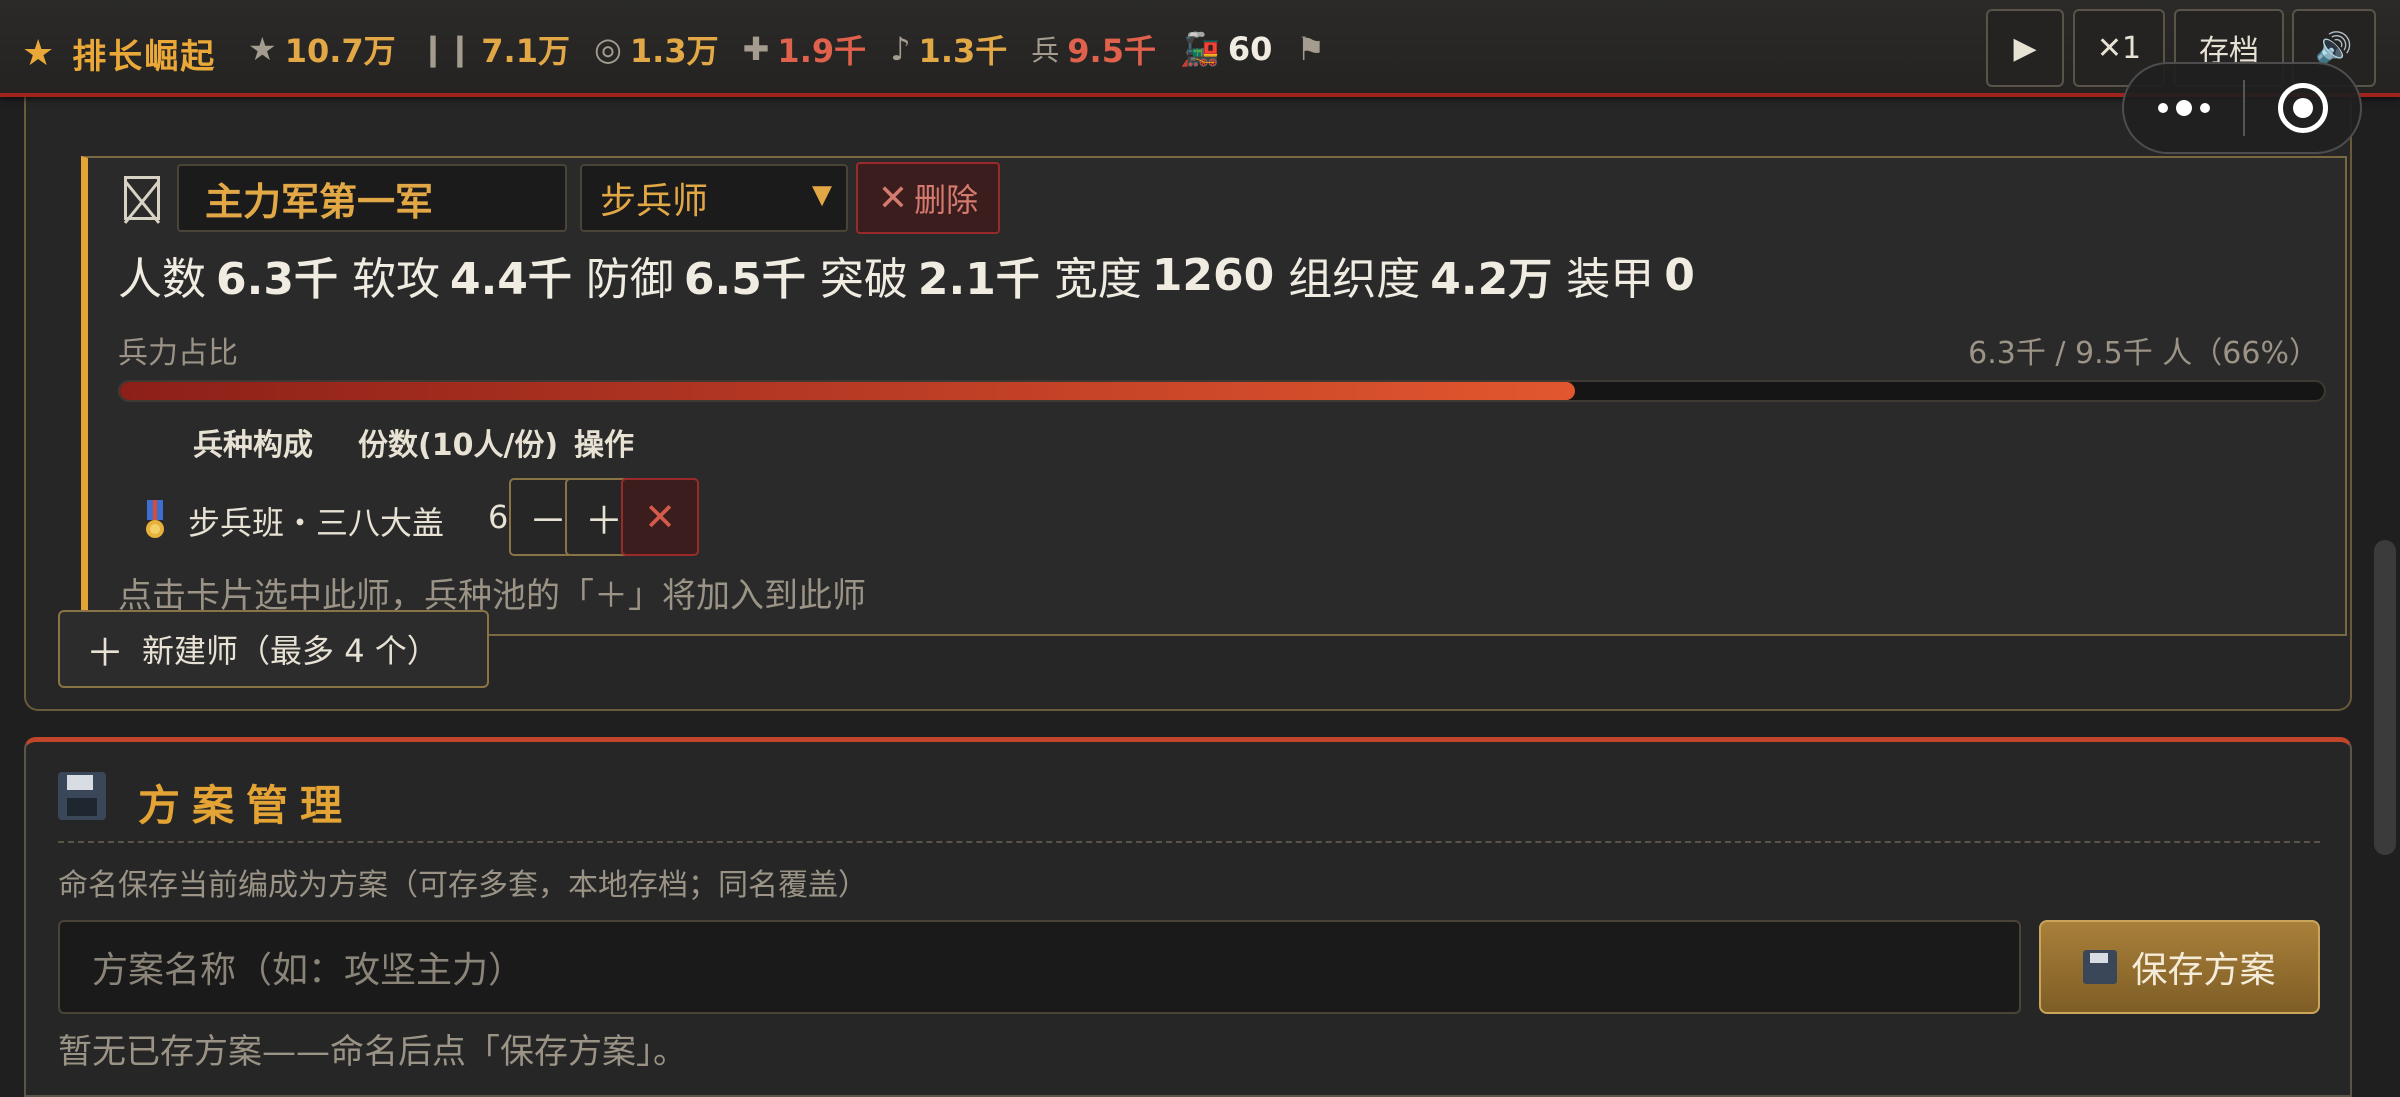 The width and height of the screenshot is (2400, 1097). What do you see at coordinates (372, 198) in the screenshot?
I see `division-name-input: 主力军第一军` at bounding box center [372, 198].